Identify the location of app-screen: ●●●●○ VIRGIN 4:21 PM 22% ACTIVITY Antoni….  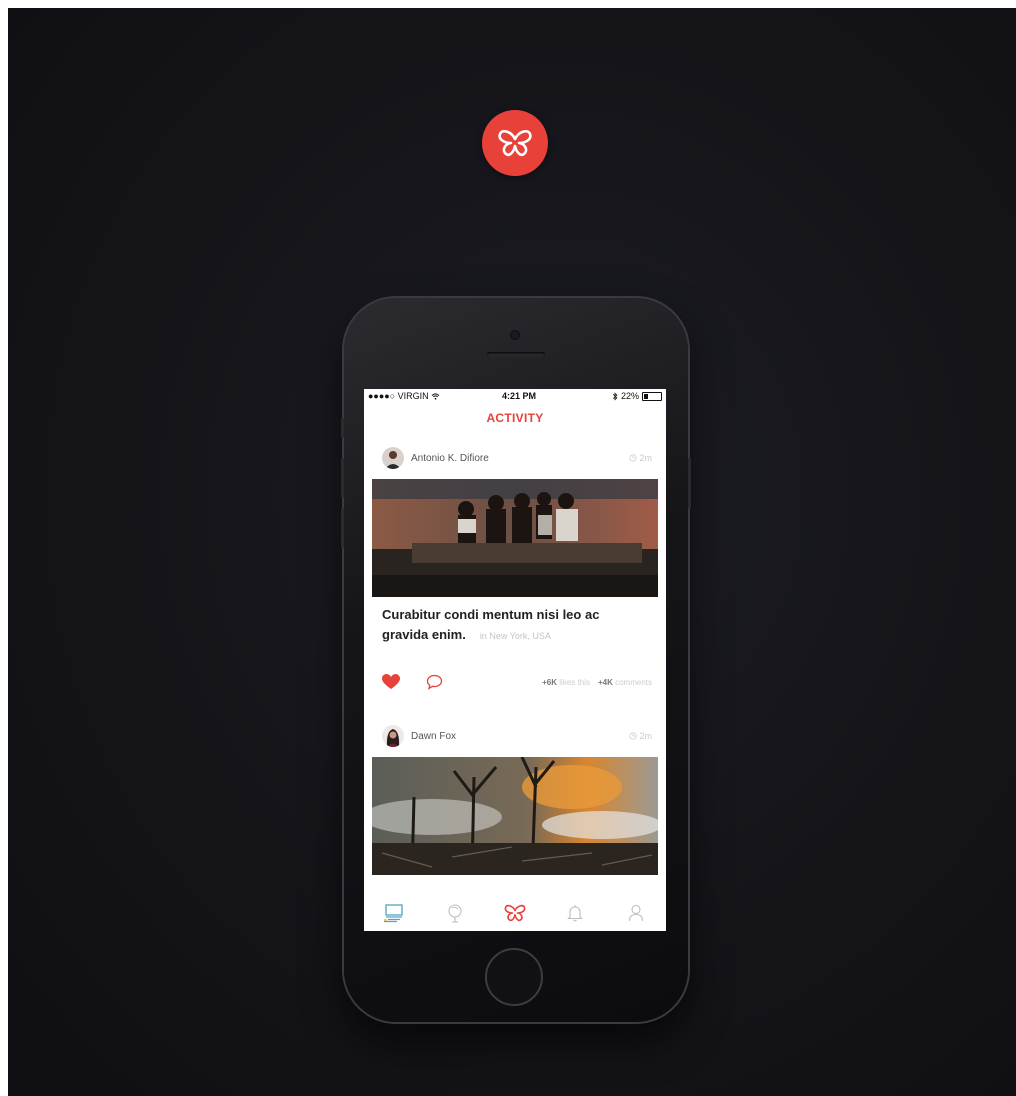
(515, 660).